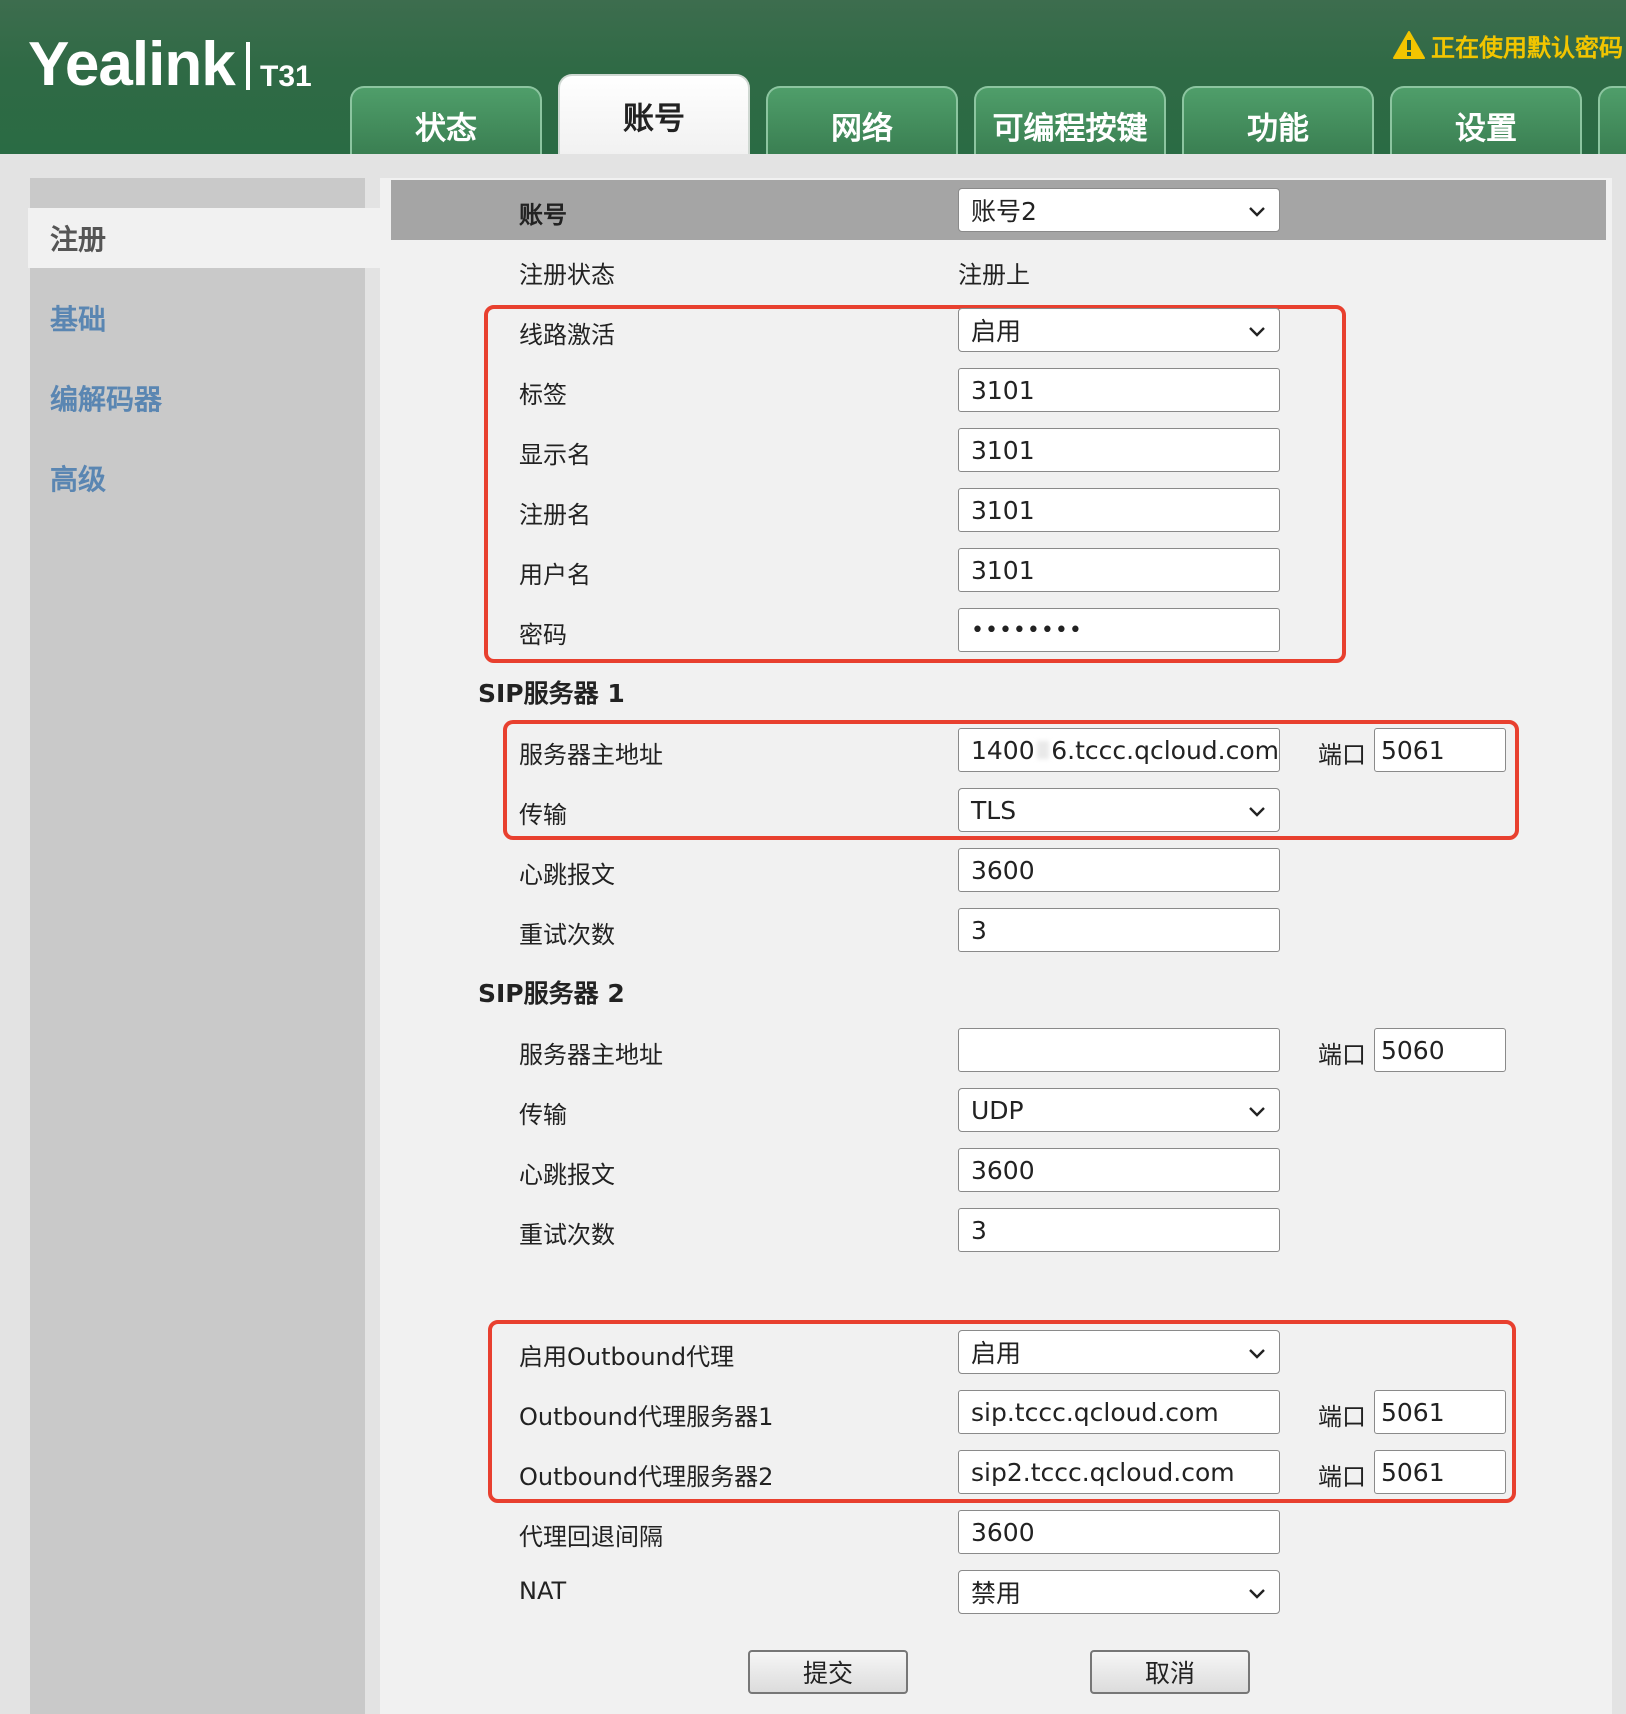 This screenshot has width=1626, height=1714. Describe the element at coordinates (1342, 1417) in the screenshot. I see `outbound-server1-port-label: 端口` at that location.